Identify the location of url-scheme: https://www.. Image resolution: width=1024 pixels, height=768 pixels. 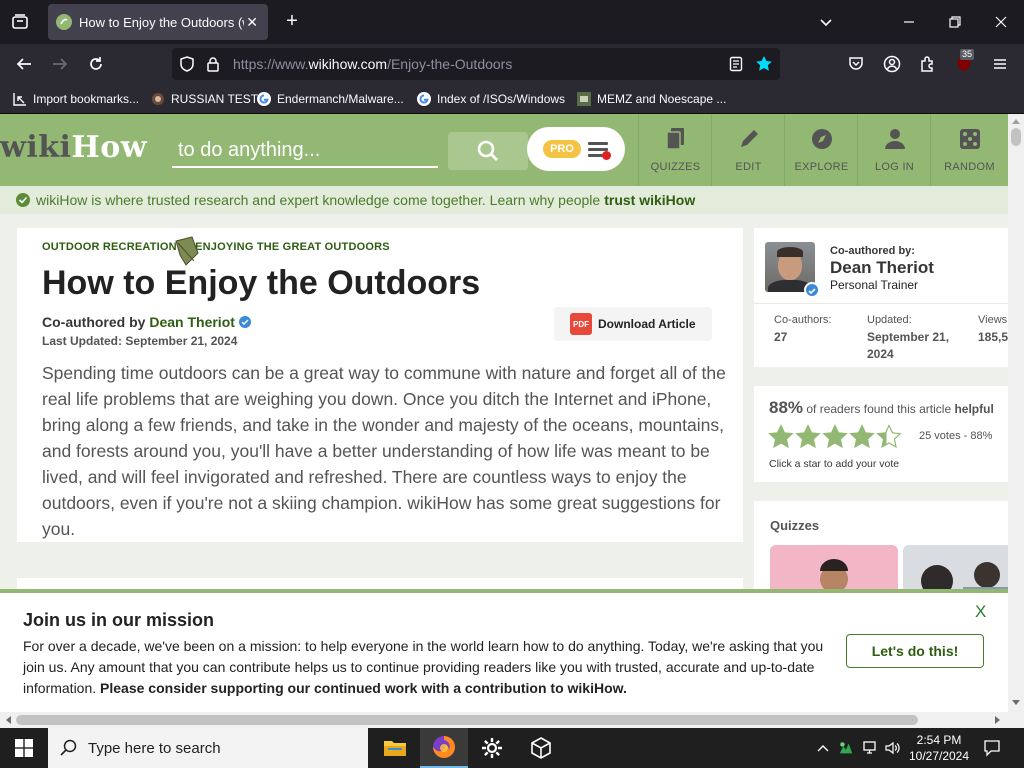
(271, 64).